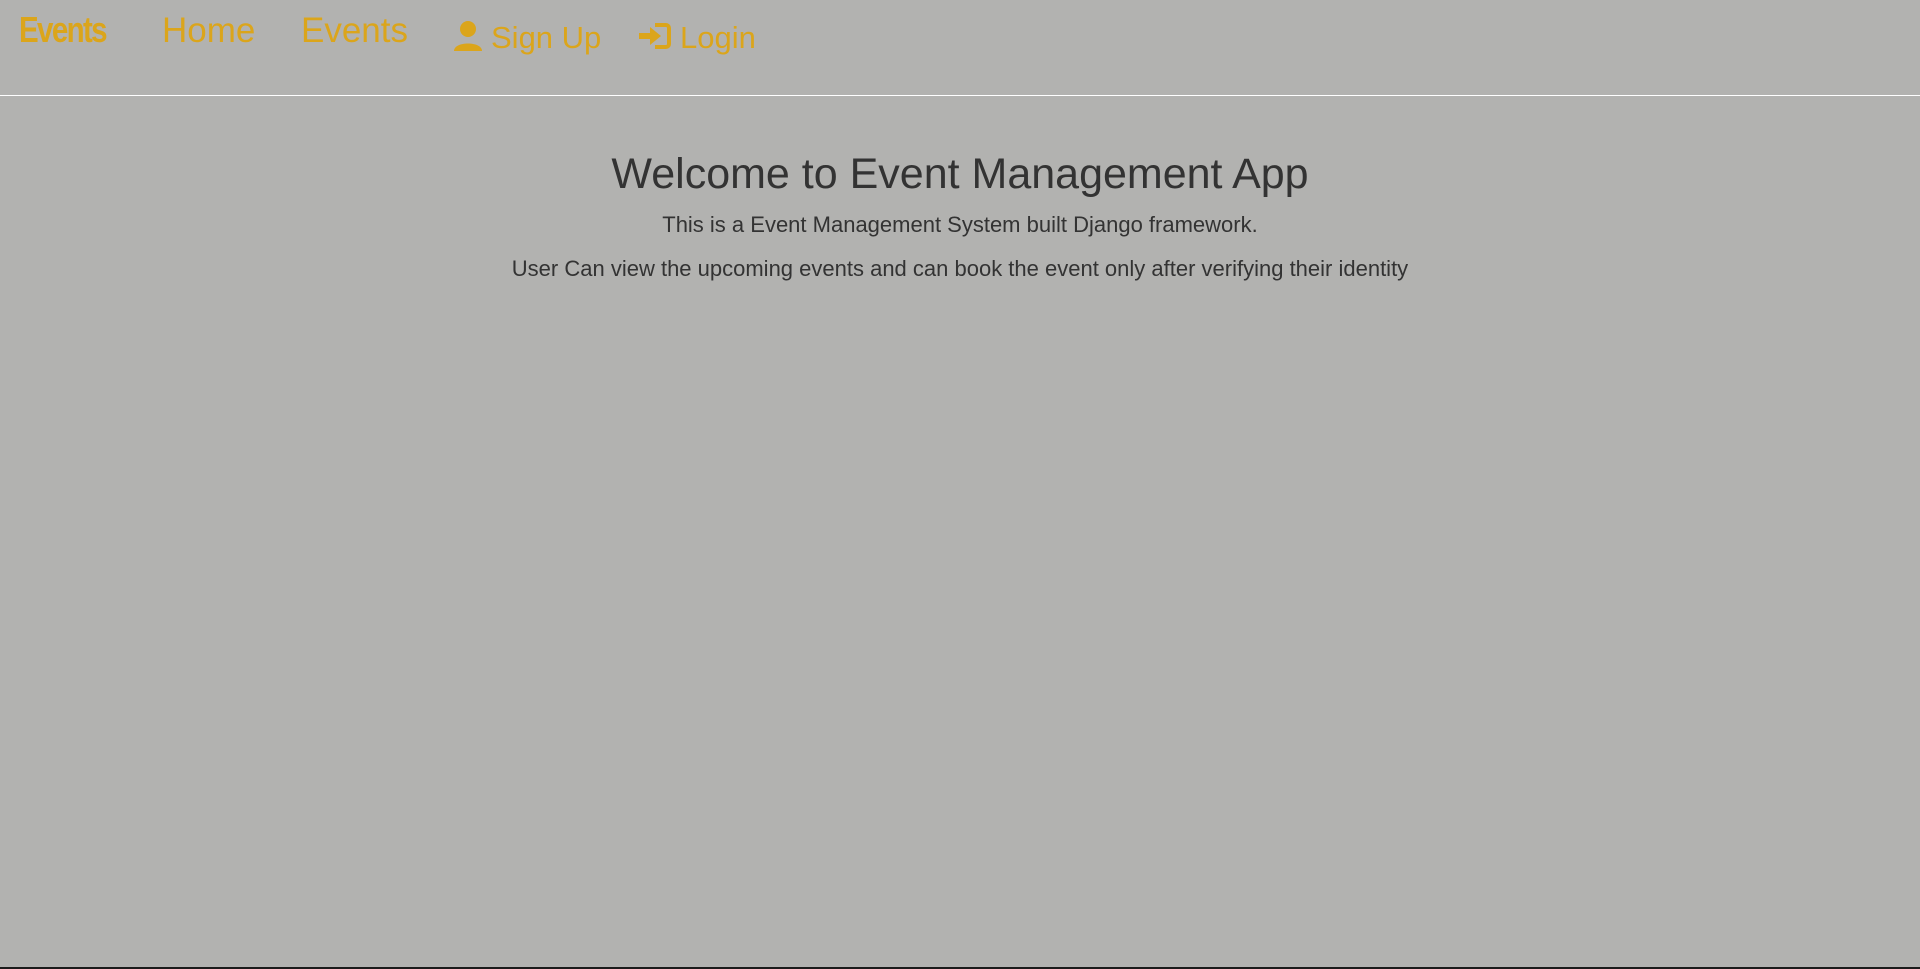  I want to click on nav-signup-label: Sign Up, so click(546, 37).